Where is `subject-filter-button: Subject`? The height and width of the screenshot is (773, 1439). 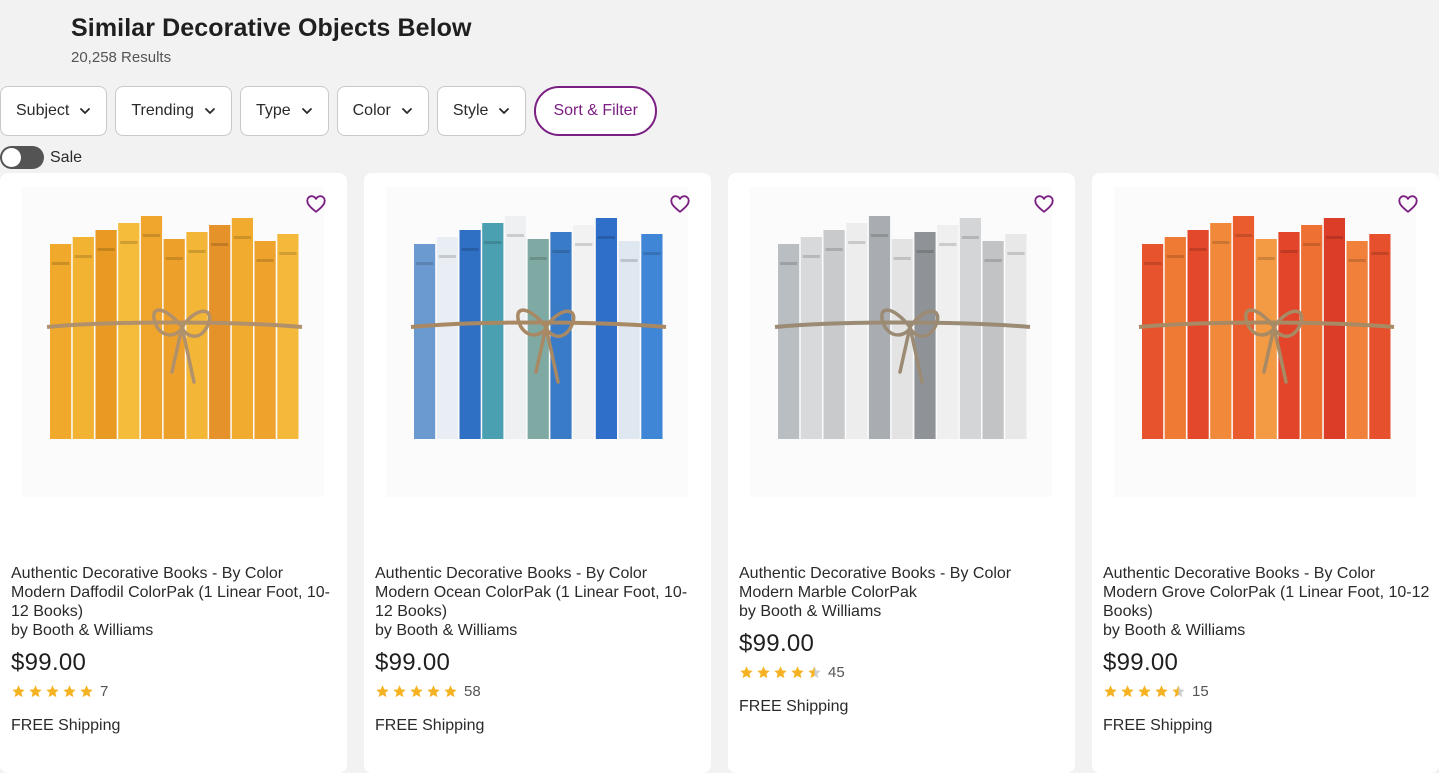 subject-filter-button: Subject is located at coordinates (54, 111).